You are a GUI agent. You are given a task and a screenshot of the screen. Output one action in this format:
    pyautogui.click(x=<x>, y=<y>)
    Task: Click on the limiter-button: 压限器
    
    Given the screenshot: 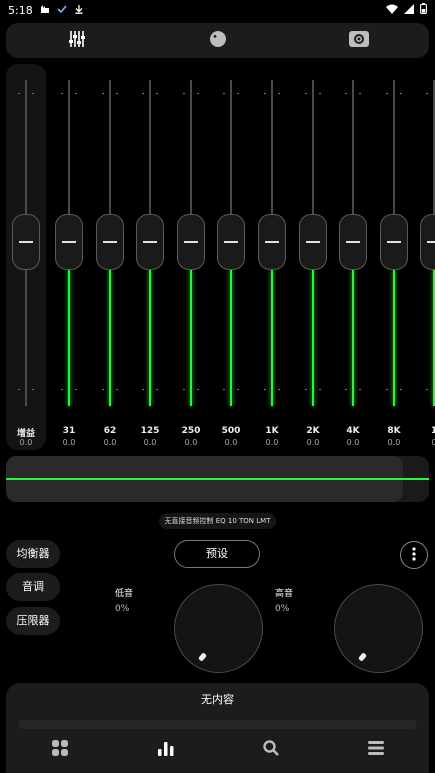 What is the action you would take?
    pyautogui.click(x=33, y=621)
    